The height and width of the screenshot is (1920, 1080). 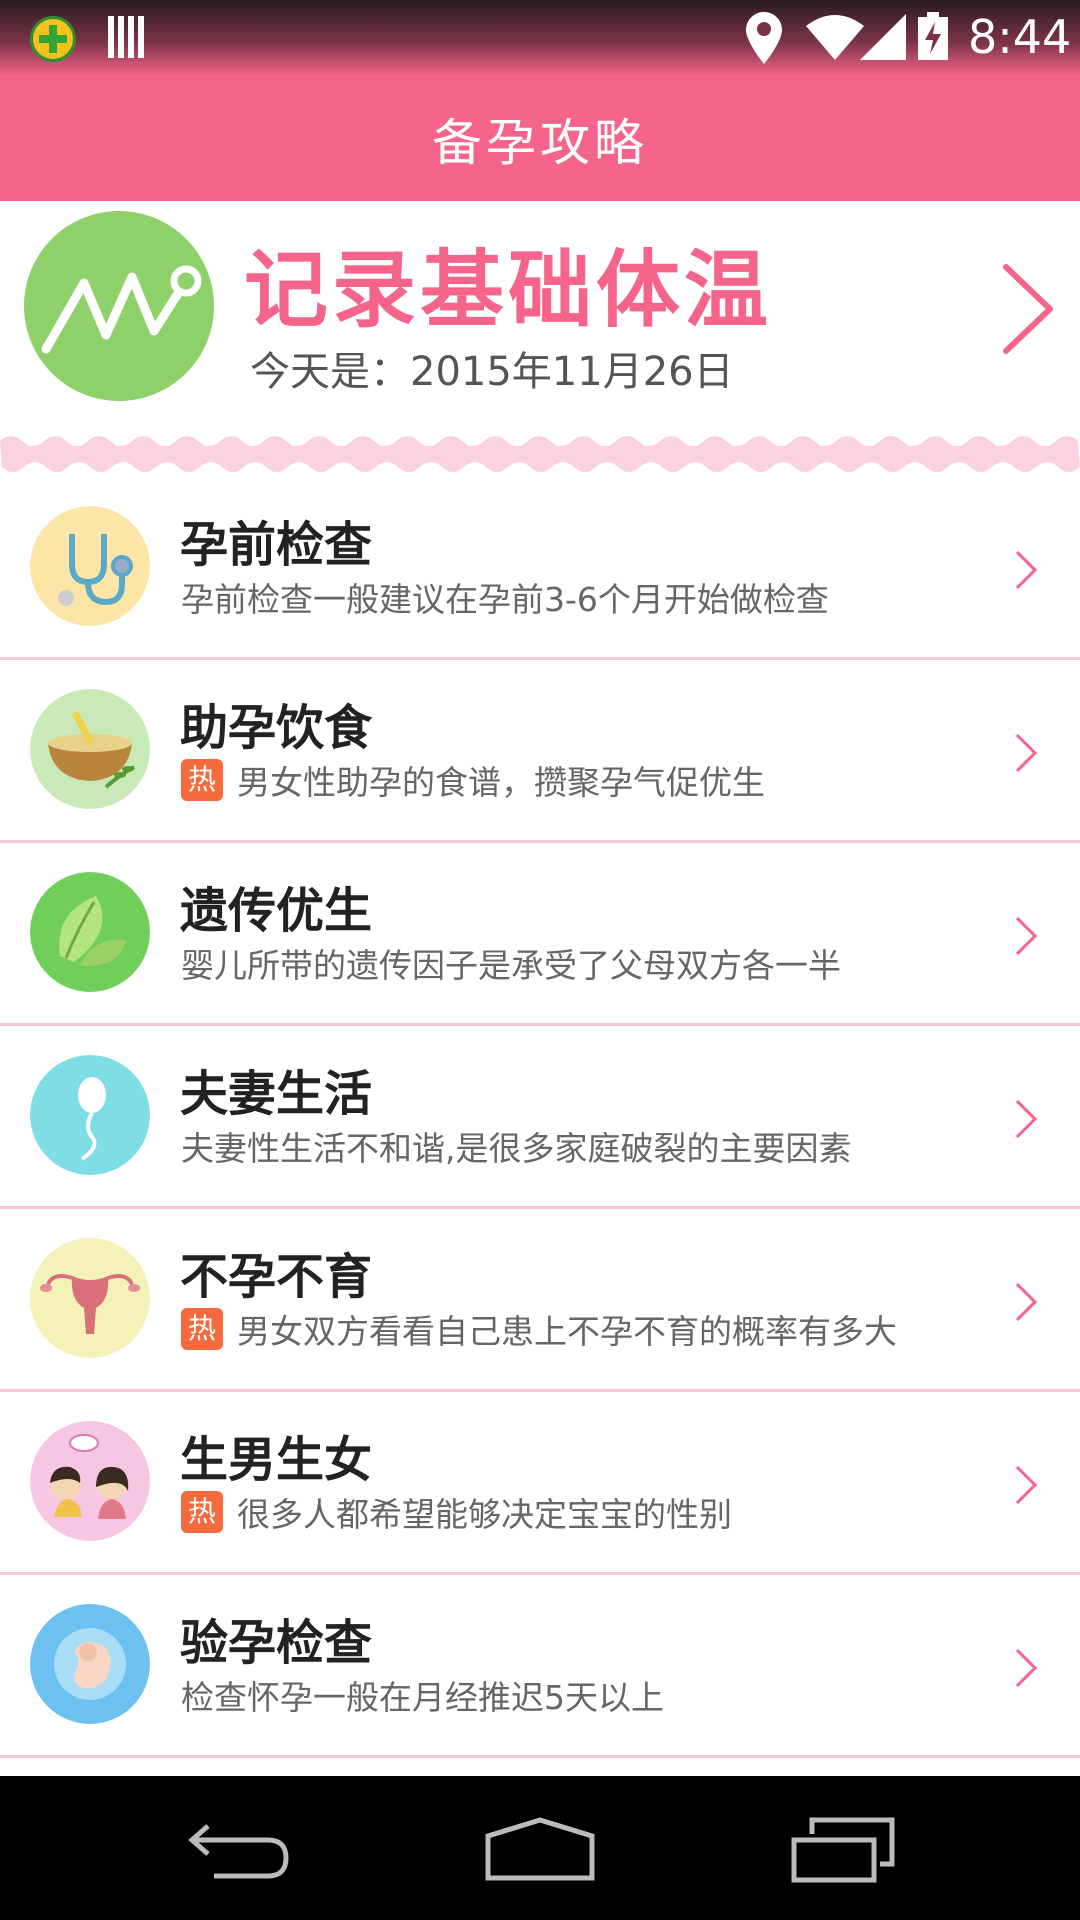 What do you see at coordinates (90, 1298) in the screenshot?
I see `uterus-icon` at bounding box center [90, 1298].